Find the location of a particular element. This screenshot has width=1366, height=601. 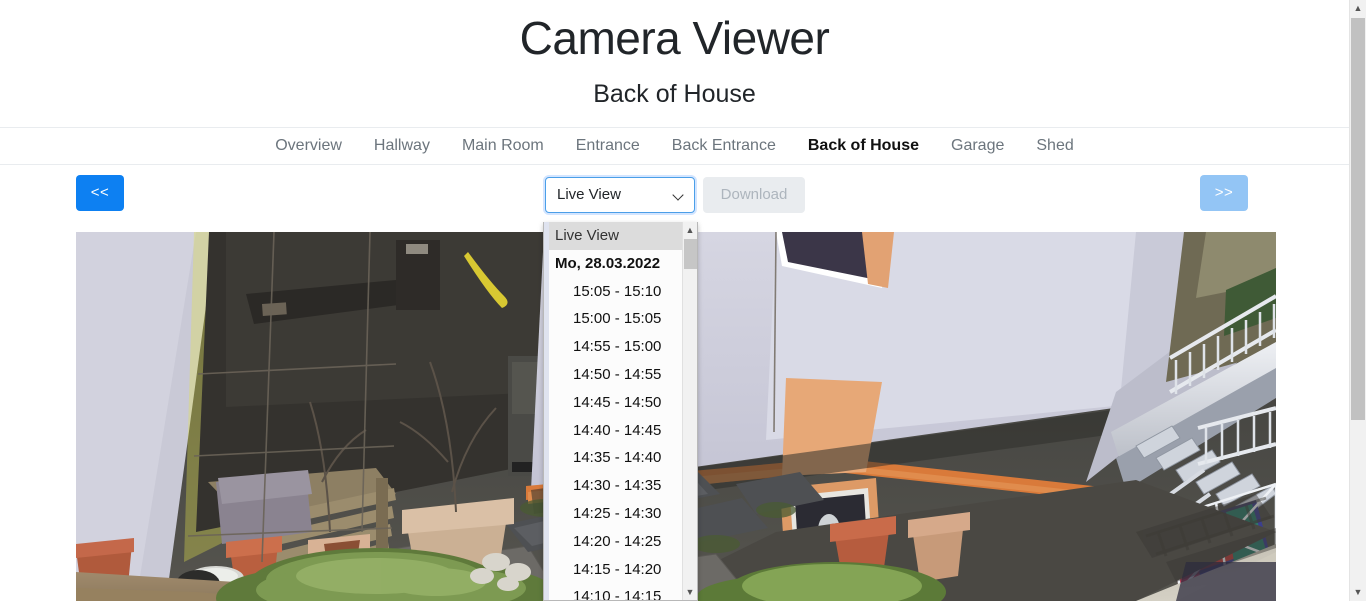

toolbar-center-group: Live View Download is located at coordinates (675, 194).